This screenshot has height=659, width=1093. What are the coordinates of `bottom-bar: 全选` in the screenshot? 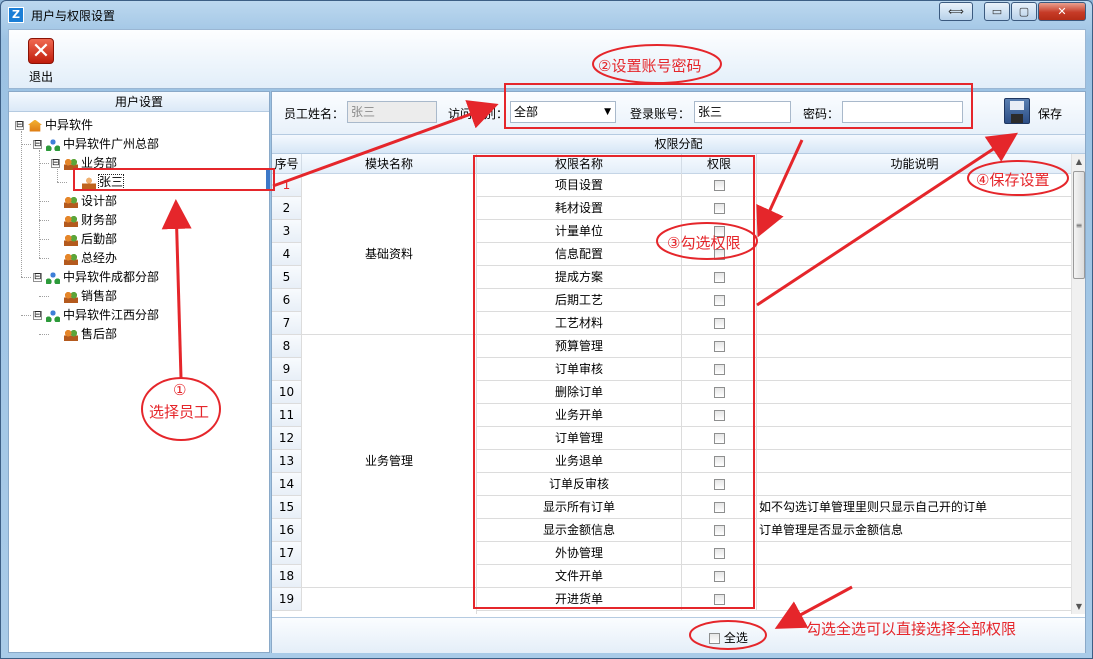 It's located at (678, 635).